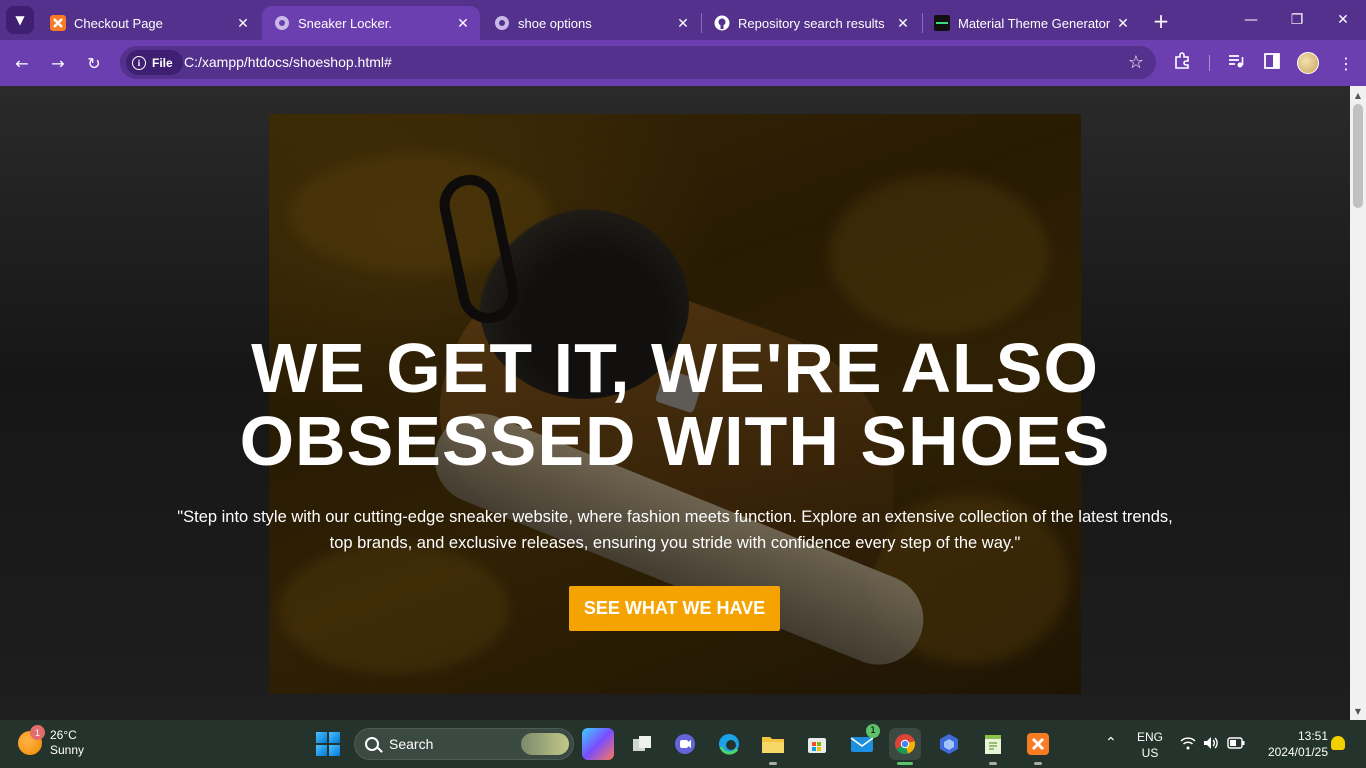 The width and height of the screenshot is (1366, 768). Describe the element at coordinates (773, 746) in the screenshot. I see `file-explorer-icon` at that location.